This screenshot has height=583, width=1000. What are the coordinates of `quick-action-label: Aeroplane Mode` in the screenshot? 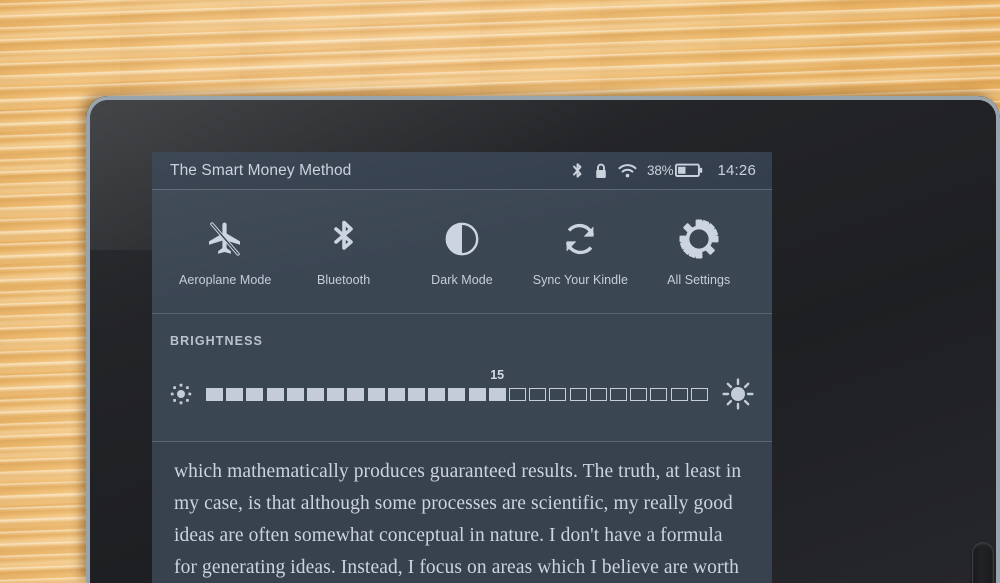 It's located at (225, 279).